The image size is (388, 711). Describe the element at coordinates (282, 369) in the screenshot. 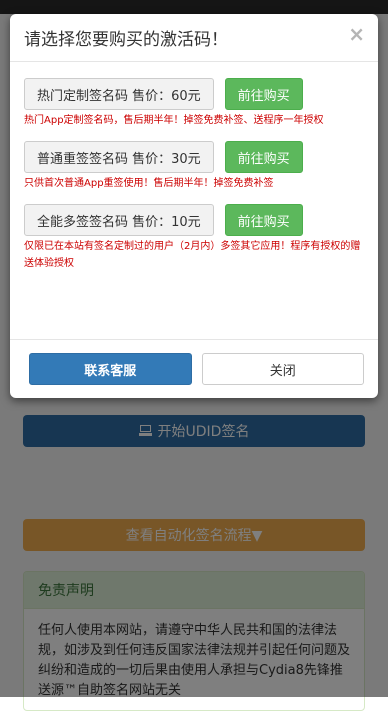

I see `close-button: 关闭` at that location.